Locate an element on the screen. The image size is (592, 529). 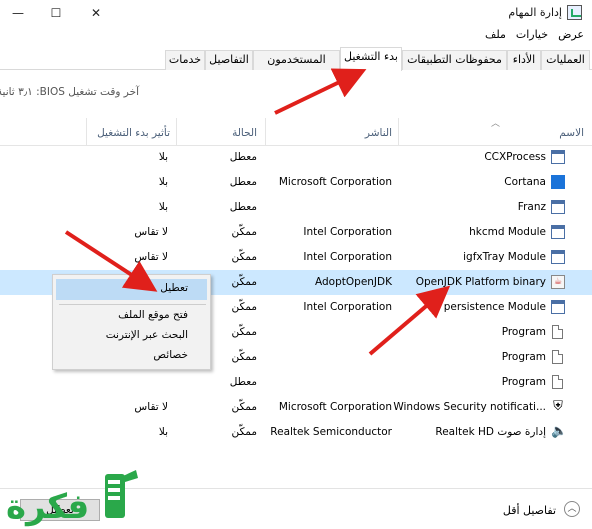
row-name: hkcmd Module is located at coordinates (507, 232).